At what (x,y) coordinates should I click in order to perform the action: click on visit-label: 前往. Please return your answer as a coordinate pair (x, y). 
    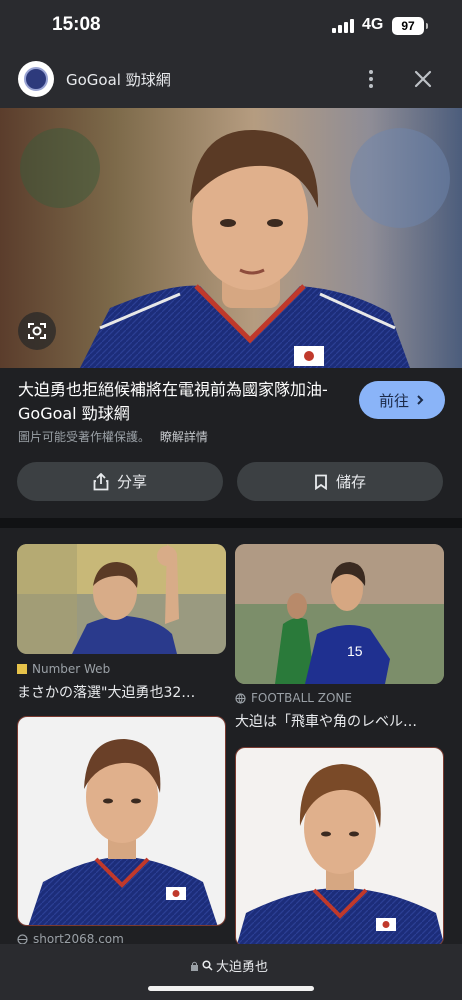
    Looking at the image, I should click on (393, 401).